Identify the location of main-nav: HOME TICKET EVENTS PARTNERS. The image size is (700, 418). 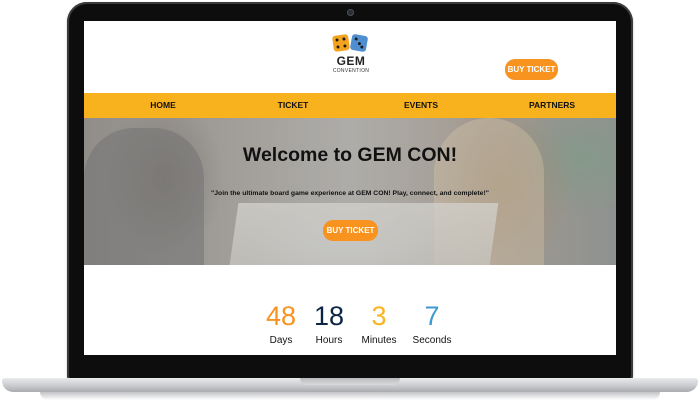
(350, 105).